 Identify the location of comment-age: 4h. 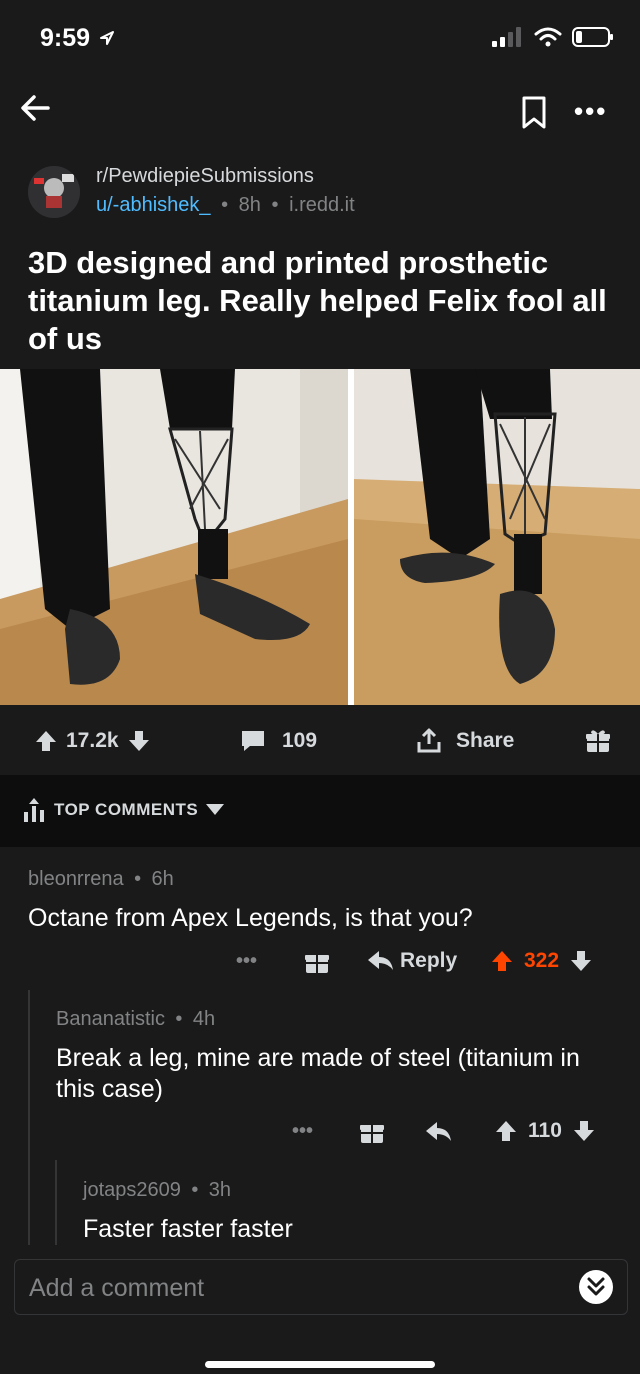
(204, 1019).